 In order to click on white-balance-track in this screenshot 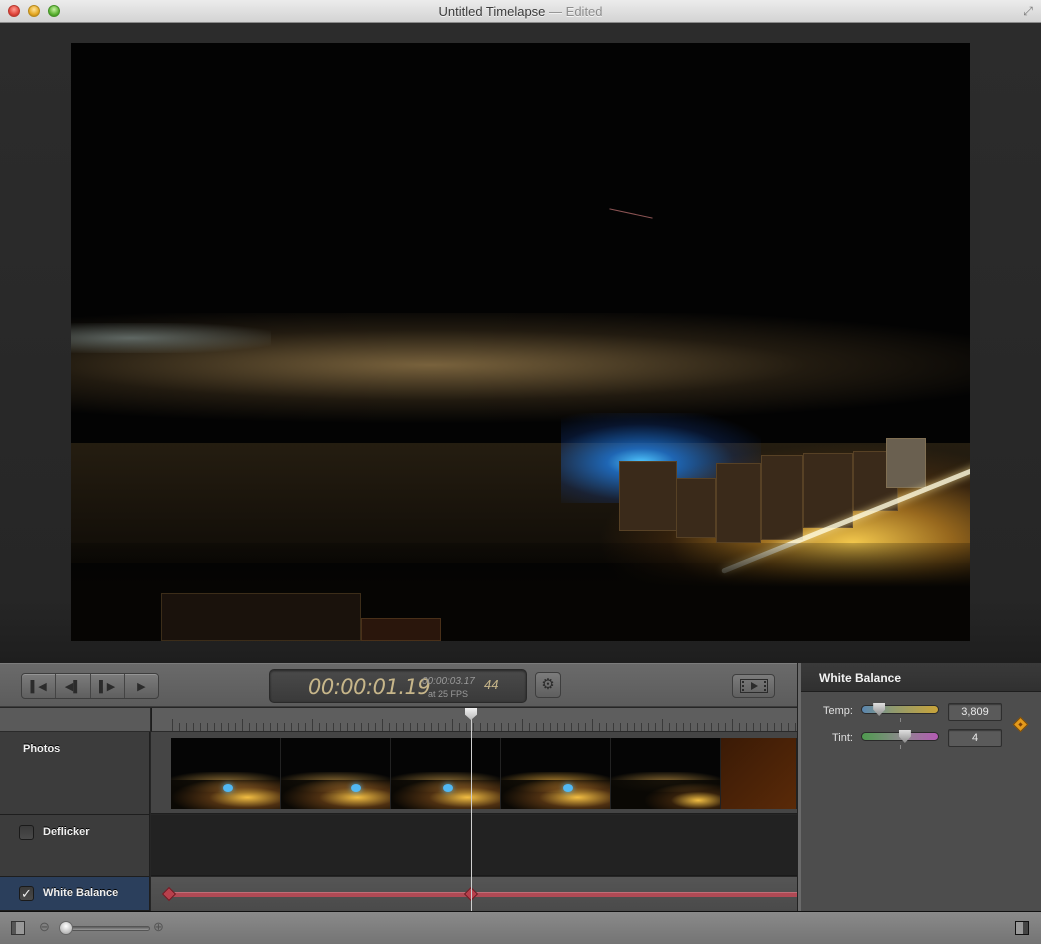, I will do `click(474, 894)`.